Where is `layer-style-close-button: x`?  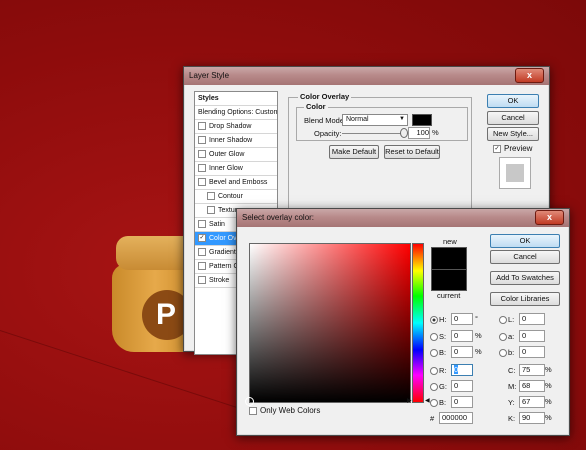 layer-style-close-button: x is located at coordinates (529, 75).